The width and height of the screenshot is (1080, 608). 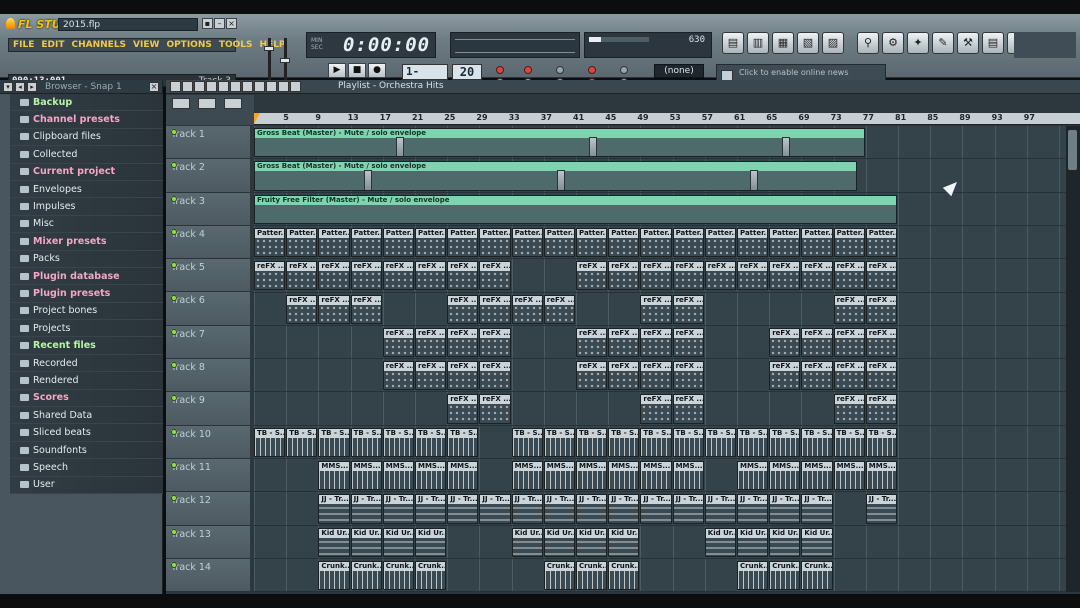 What do you see at coordinates (467, 72) in the screenshot?
I see `tempo-display: 20` at bounding box center [467, 72].